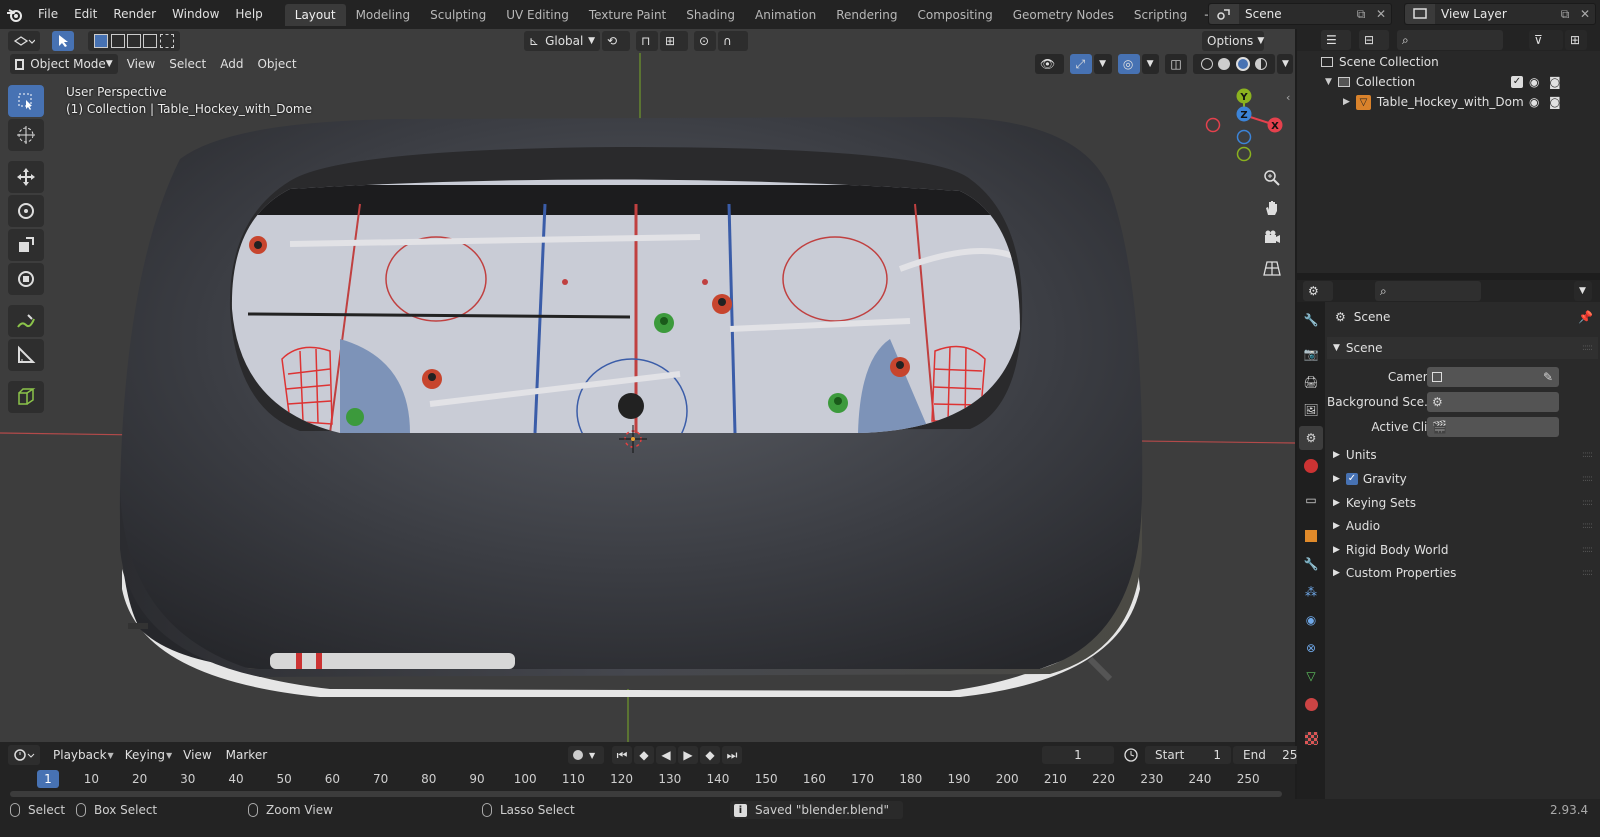 This screenshot has height=837, width=1600. I want to click on render-properties-tab-icon: 📷, so click(1311, 354).